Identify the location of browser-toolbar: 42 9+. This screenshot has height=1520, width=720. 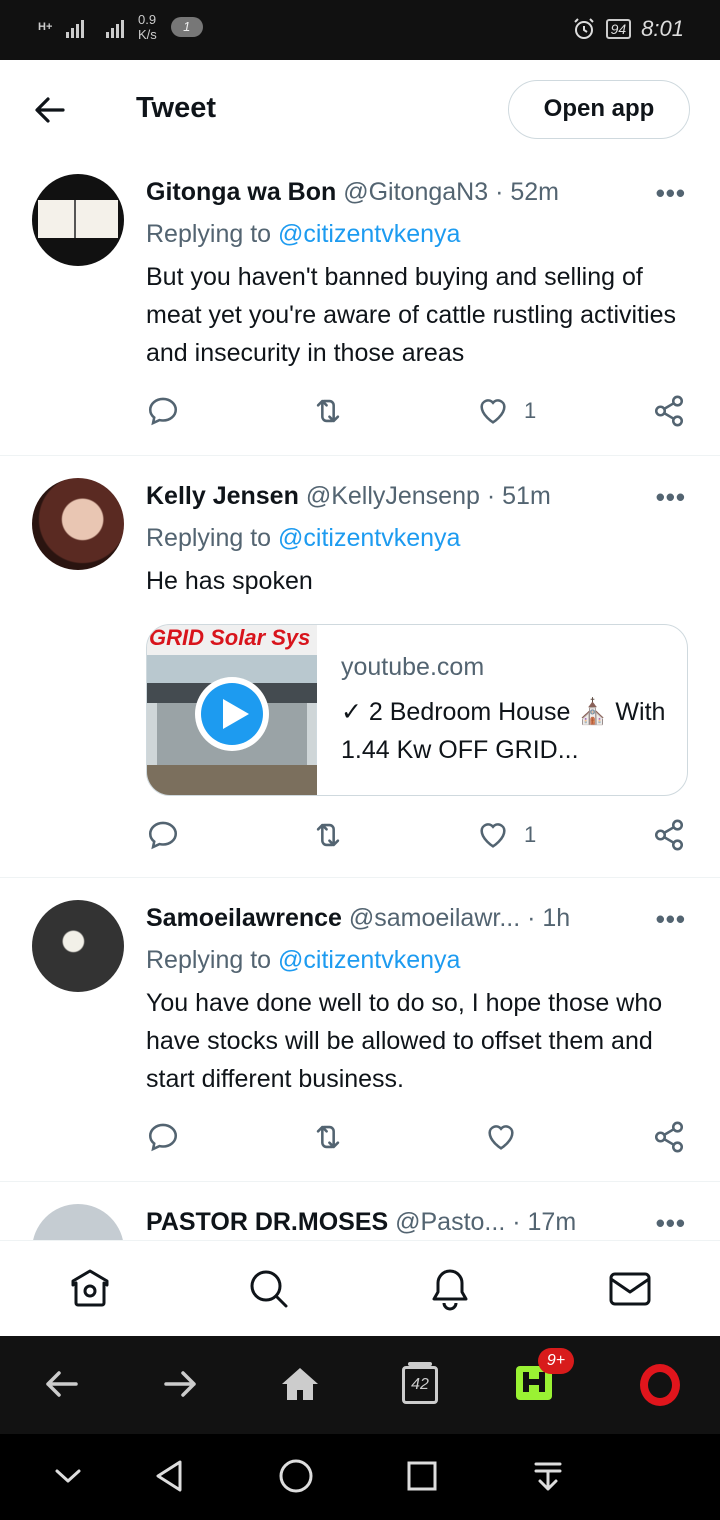
(360, 1385).